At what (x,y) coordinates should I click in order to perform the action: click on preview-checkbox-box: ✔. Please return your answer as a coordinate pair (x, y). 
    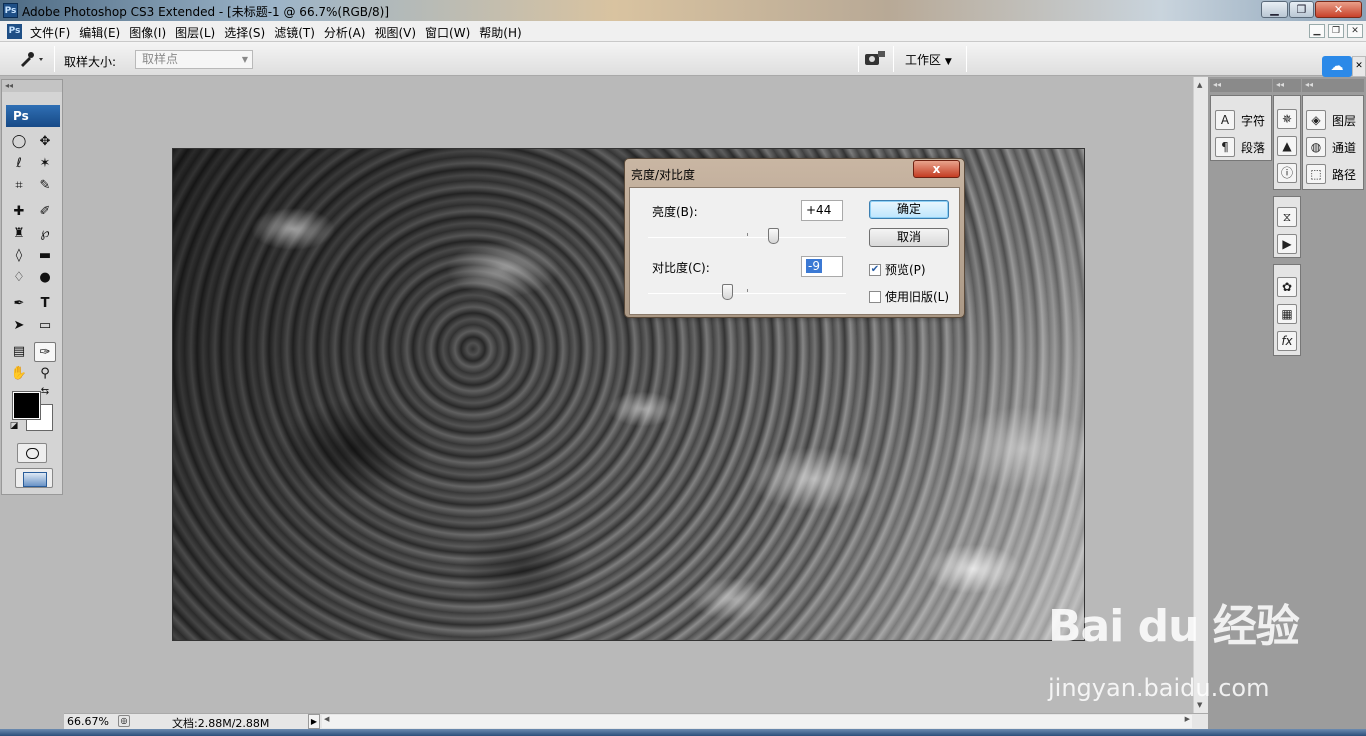
    Looking at the image, I should click on (875, 269).